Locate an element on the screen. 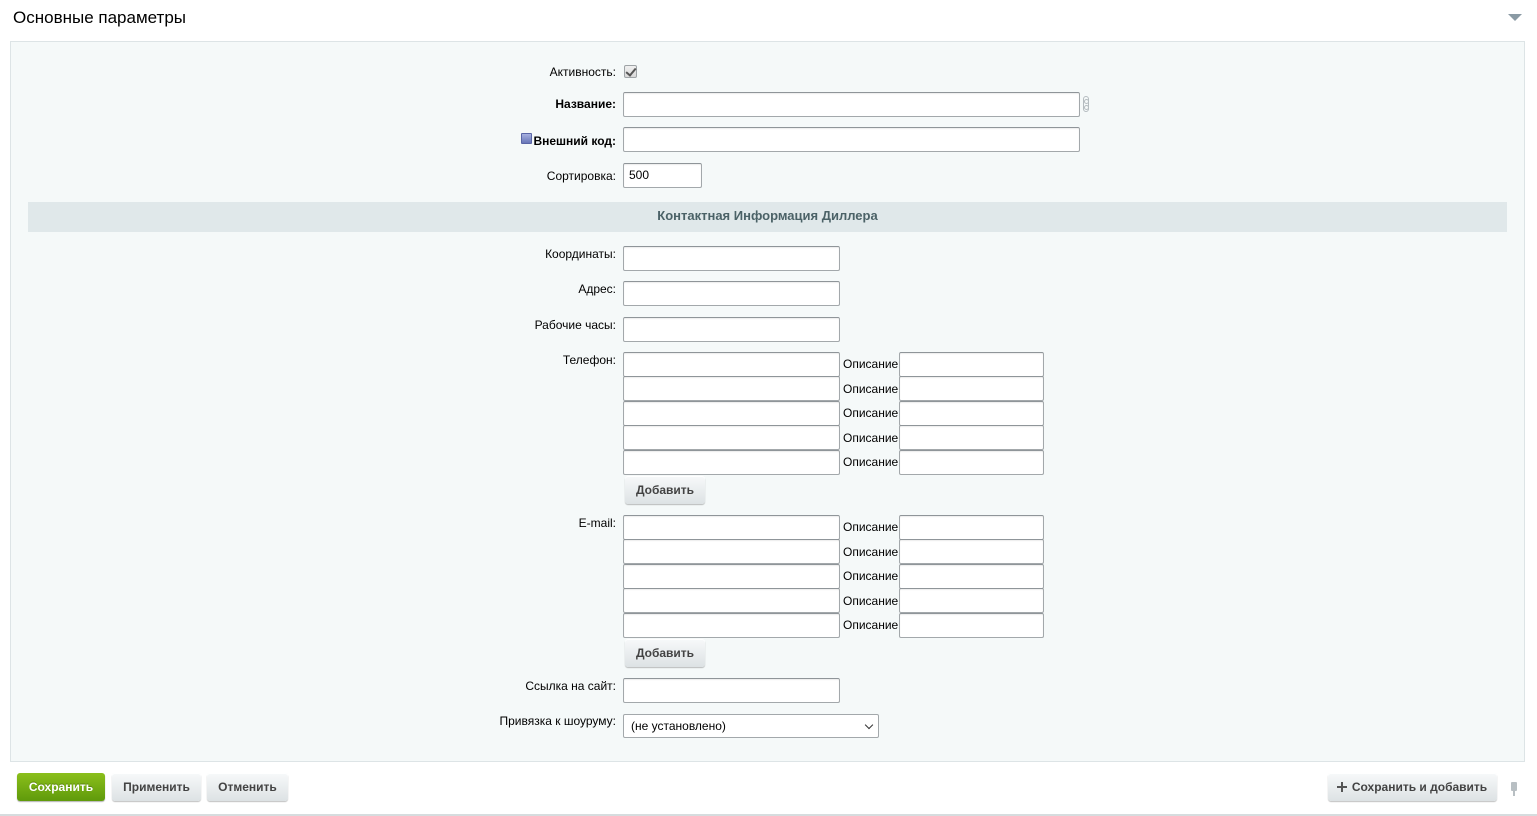 The image size is (1537, 816). apply-button: Применить is located at coordinates (156, 787).